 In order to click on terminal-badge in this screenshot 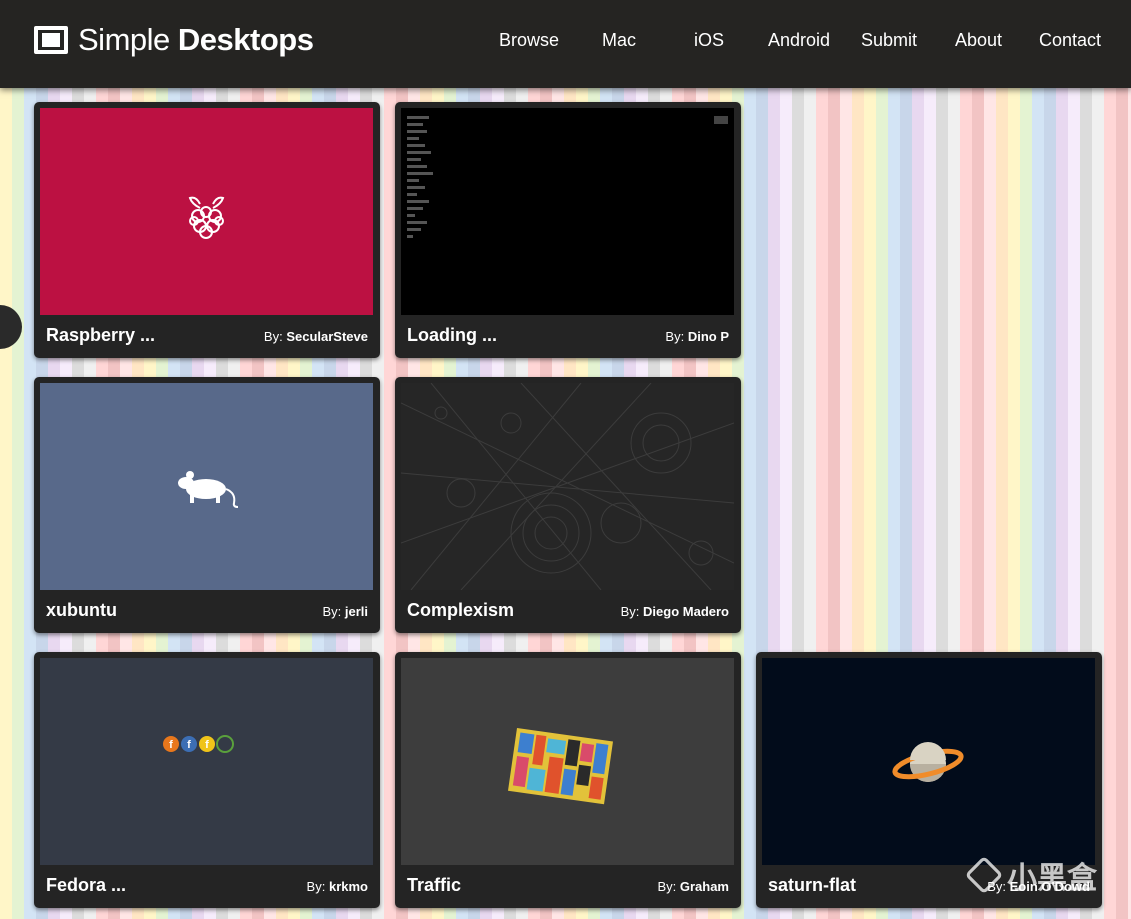, I will do `click(721, 120)`.